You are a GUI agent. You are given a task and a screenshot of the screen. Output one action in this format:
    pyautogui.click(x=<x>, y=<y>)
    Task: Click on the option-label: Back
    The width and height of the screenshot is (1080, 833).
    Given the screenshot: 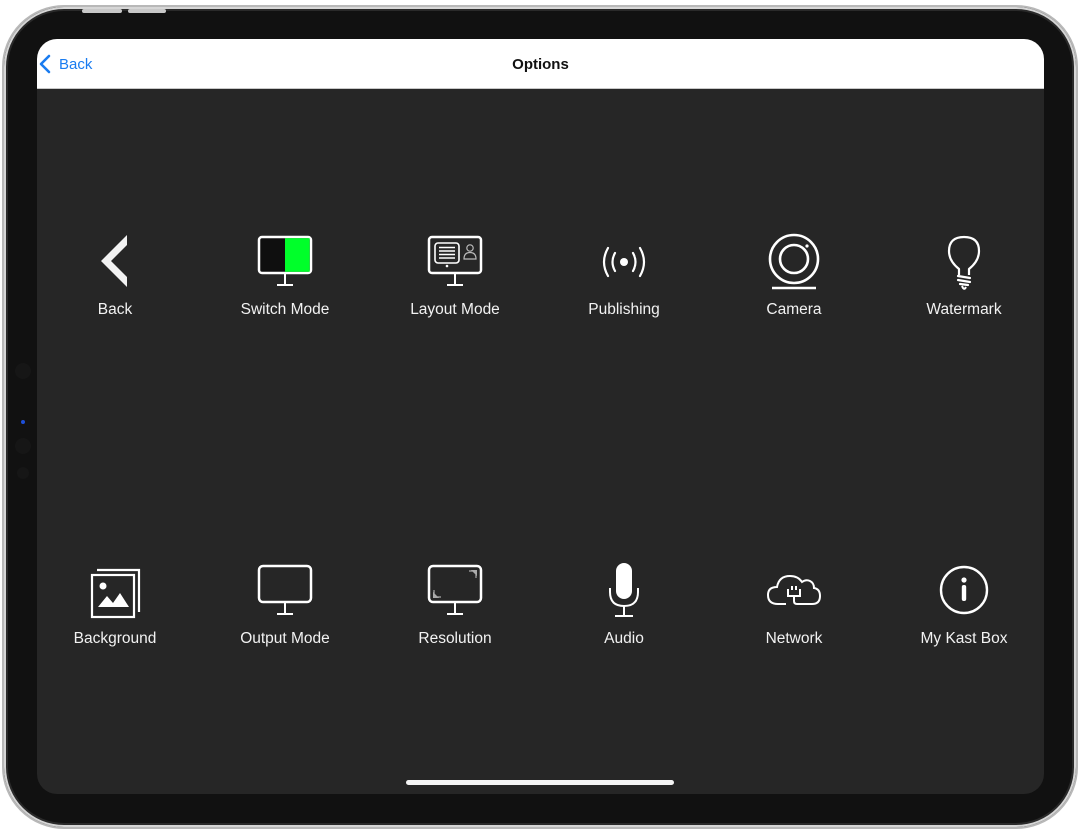 What is the action you would take?
    pyautogui.click(x=115, y=309)
    